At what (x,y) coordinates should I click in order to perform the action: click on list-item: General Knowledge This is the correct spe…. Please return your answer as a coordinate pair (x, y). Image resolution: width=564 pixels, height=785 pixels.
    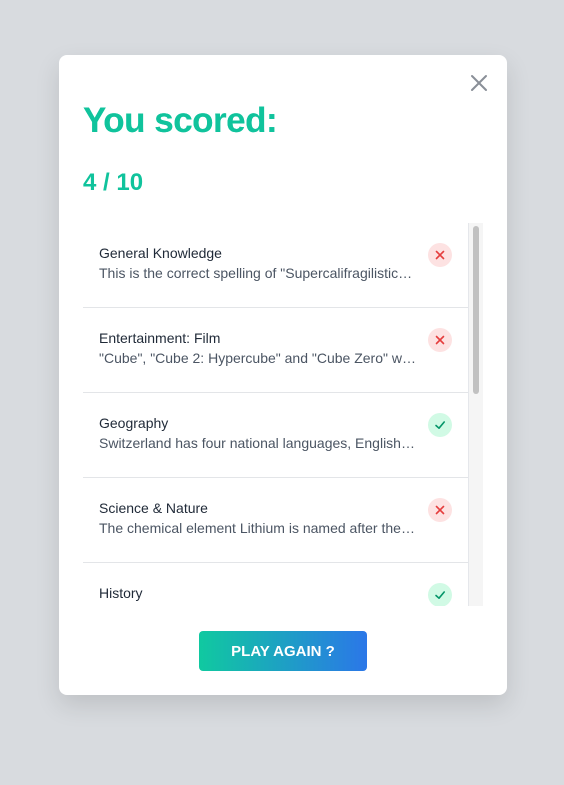
    Looking at the image, I should click on (275, 265).